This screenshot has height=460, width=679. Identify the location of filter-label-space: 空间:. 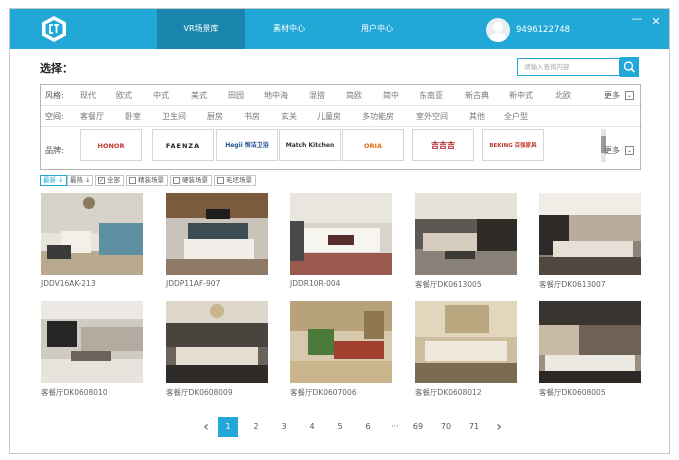
(54, 116).